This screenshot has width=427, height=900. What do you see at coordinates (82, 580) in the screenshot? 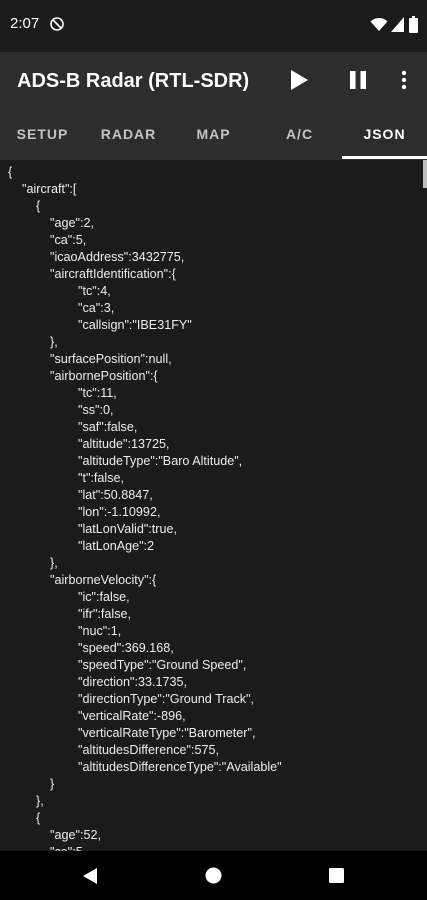
I see `json-line: "airborneVelocity":{` at bounding box center [82, 580].